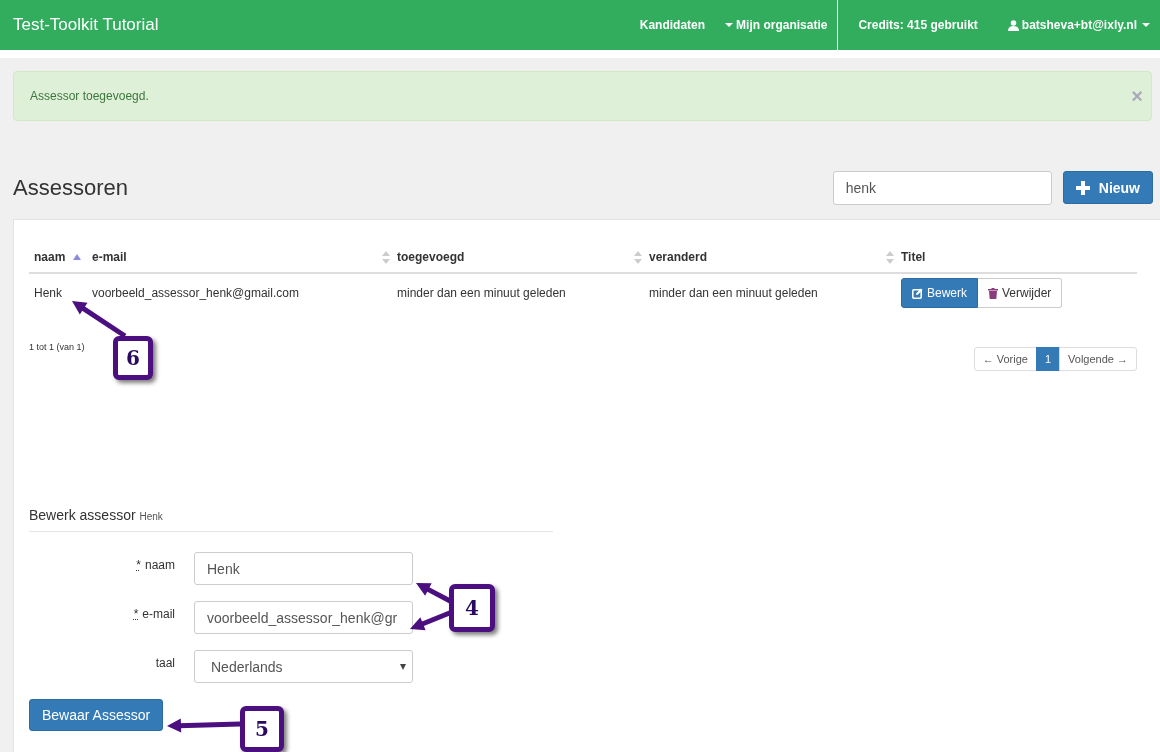 This screenshot has height=752, width=1160. I want to click on field-label: taal, so click(165, 663).